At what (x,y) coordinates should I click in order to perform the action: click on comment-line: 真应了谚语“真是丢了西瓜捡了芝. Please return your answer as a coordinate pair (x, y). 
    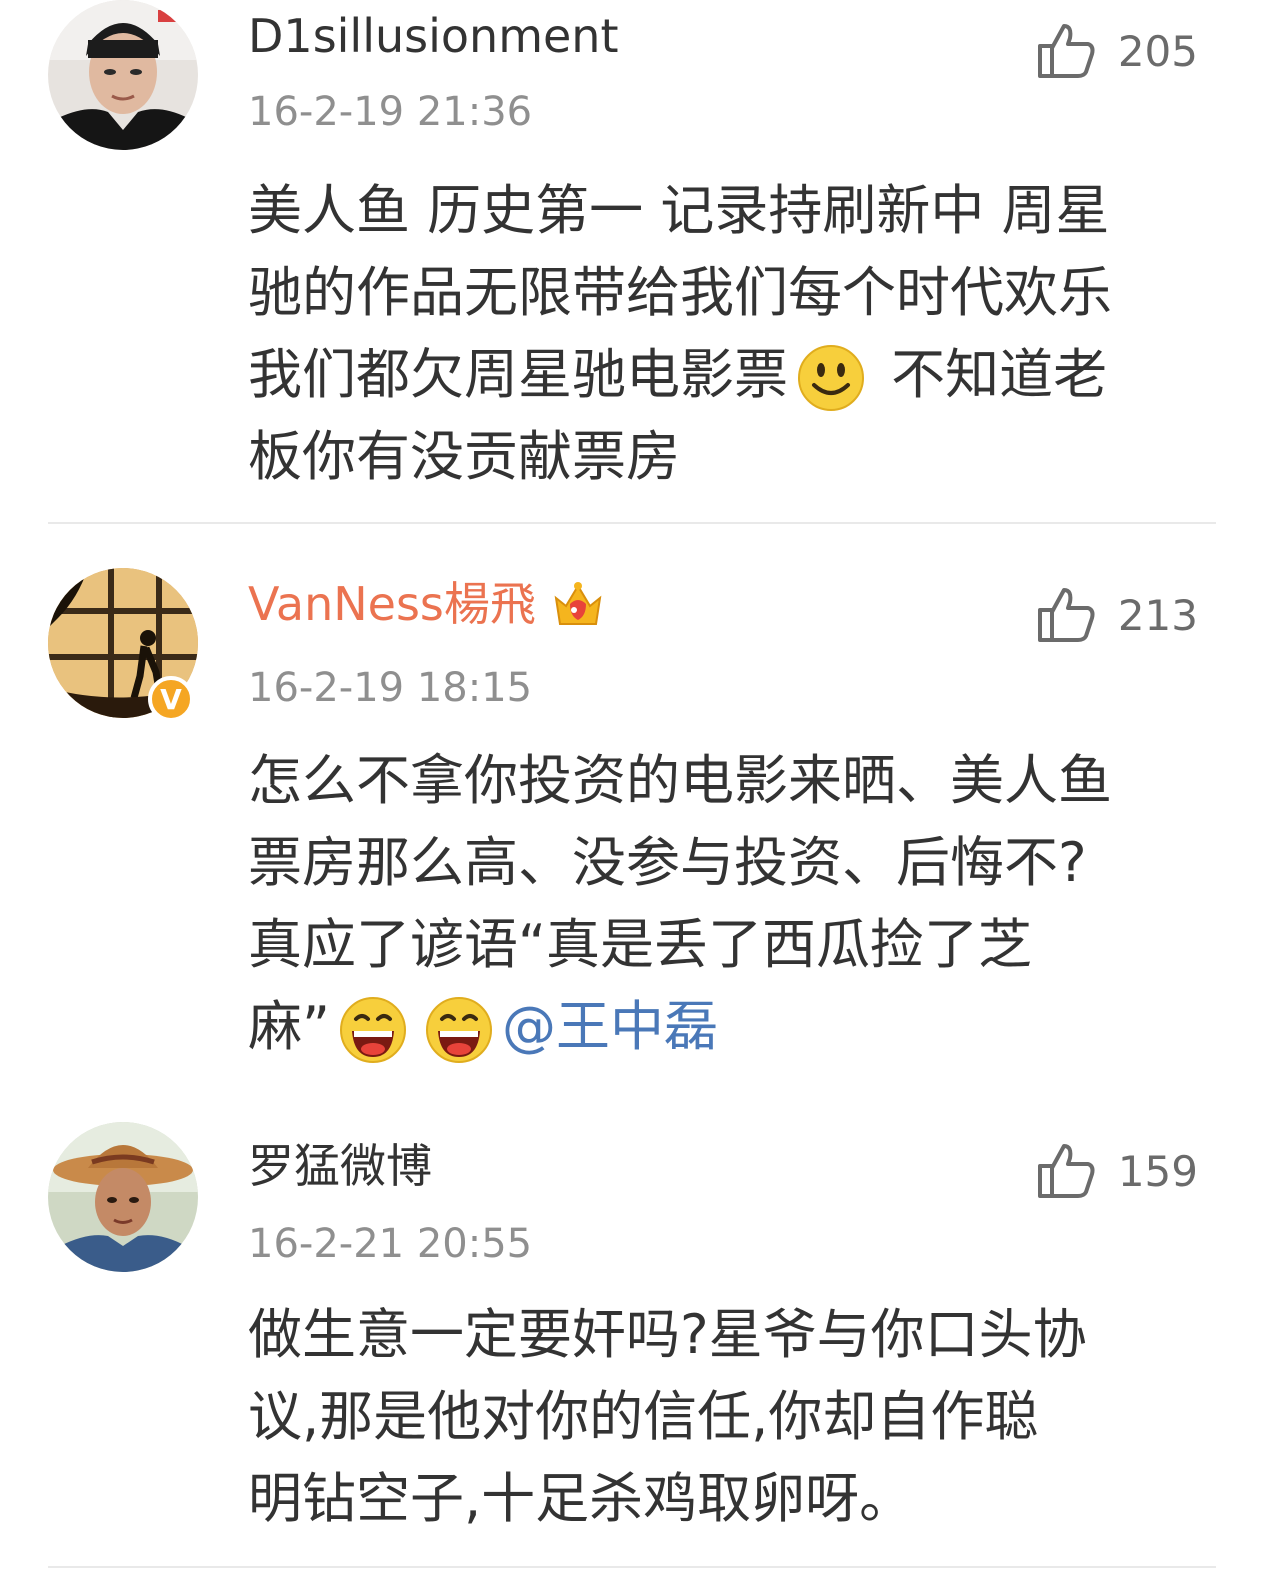
    Looking at the image, I should click on (640, 944).